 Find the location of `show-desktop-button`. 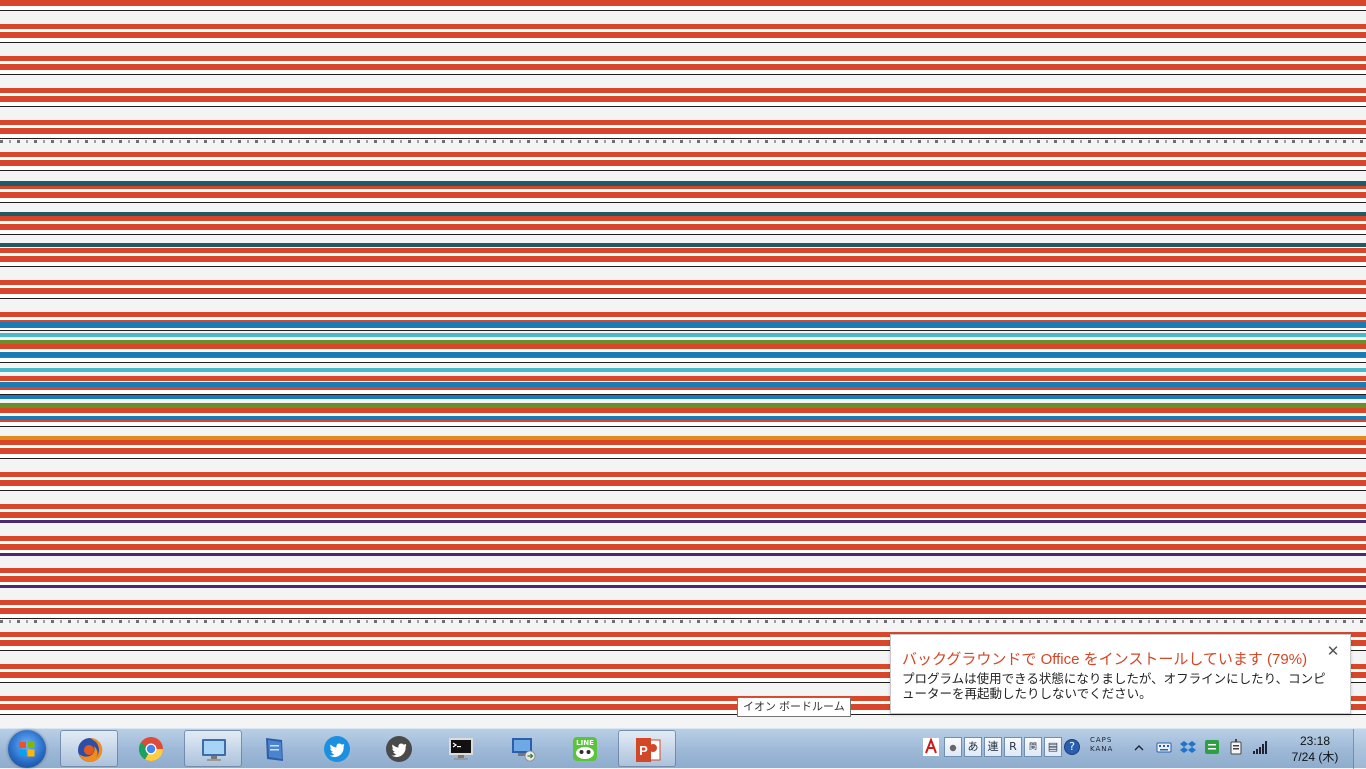

show-desktop-button is located at coordinates (1359, 749).